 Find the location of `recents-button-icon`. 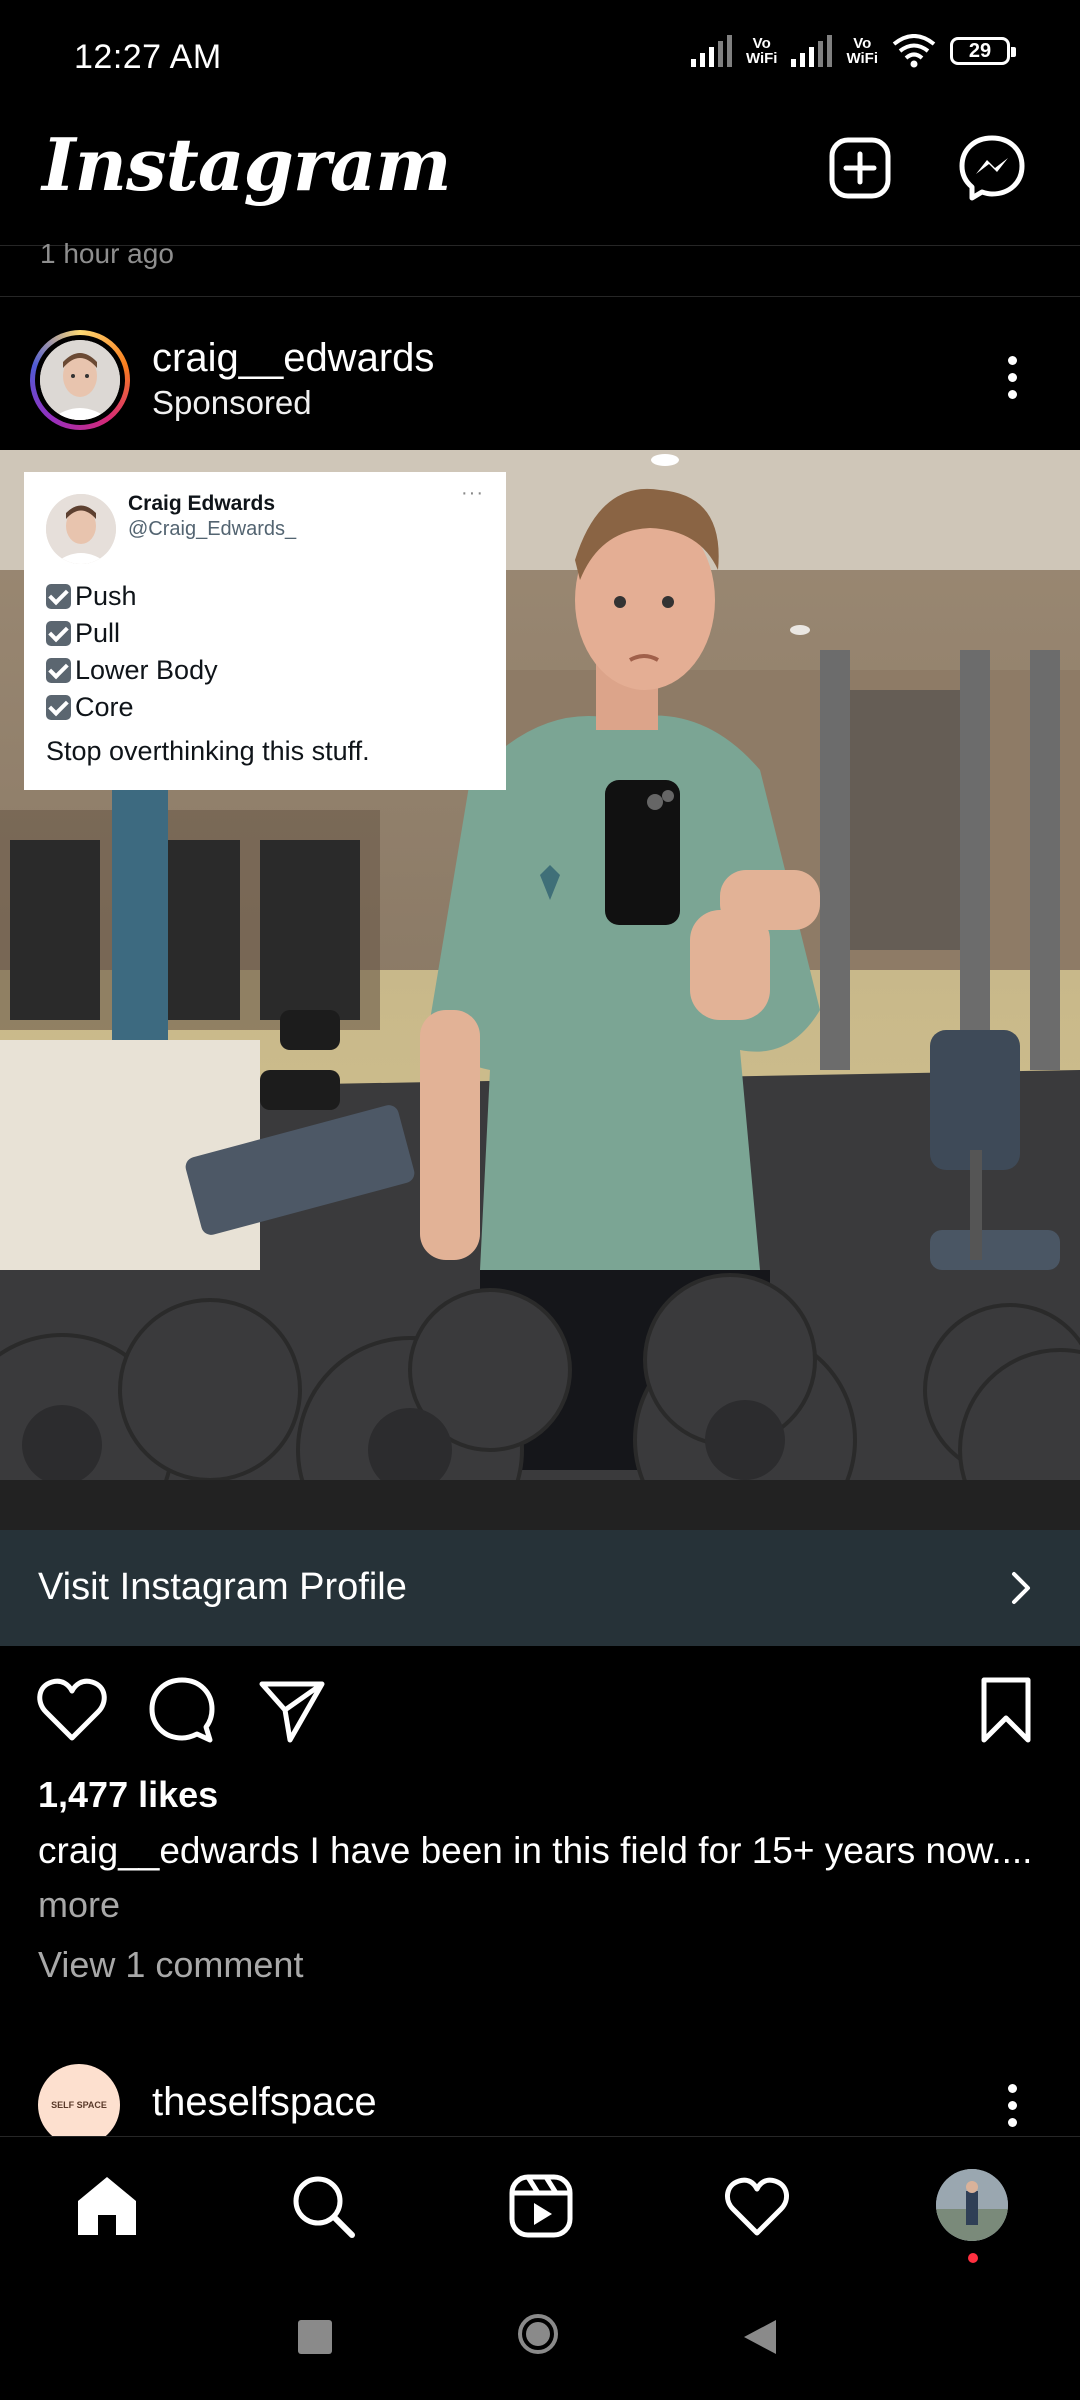

recents-button-icon is located at coordinates (315, 2337).